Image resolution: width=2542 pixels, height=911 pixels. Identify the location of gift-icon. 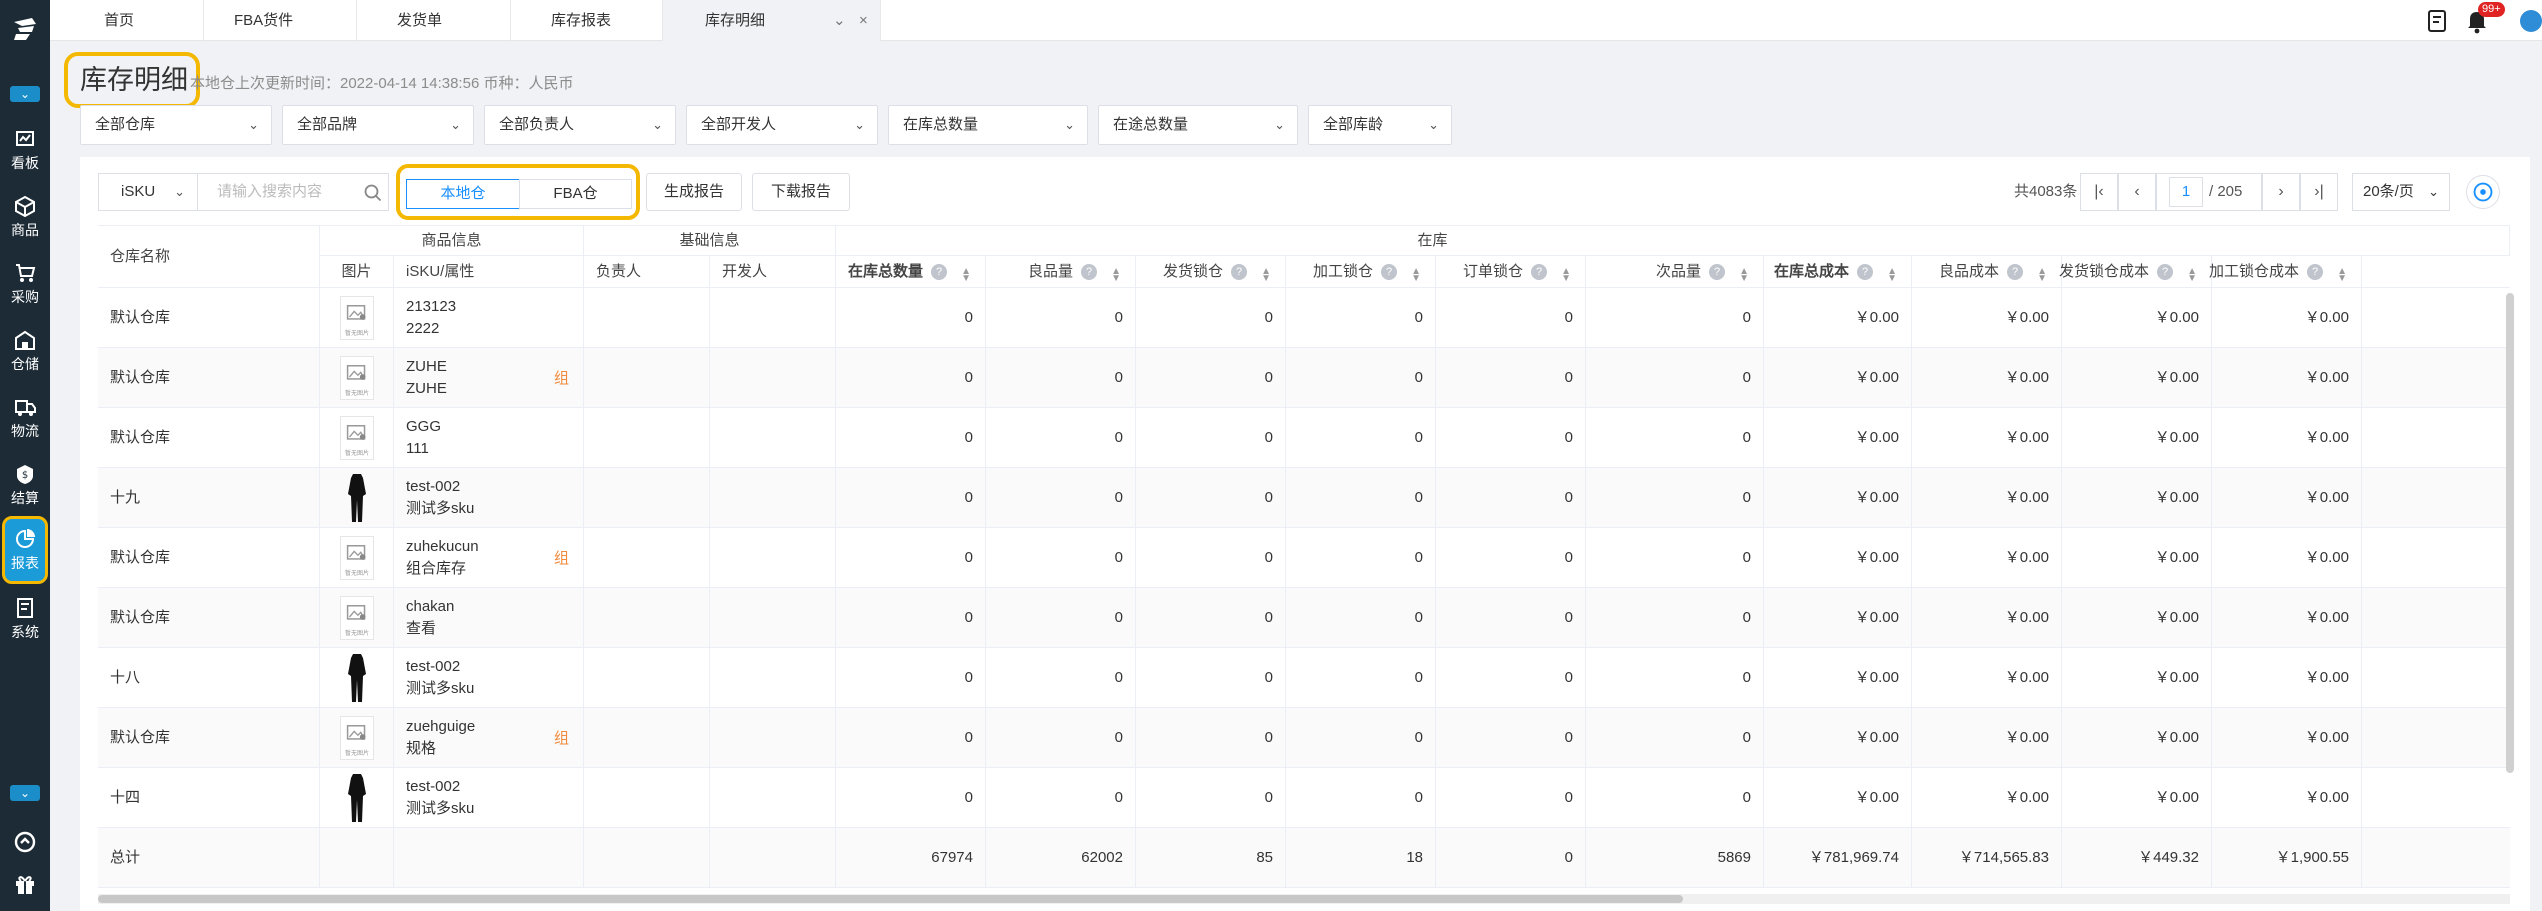
(25, 884).